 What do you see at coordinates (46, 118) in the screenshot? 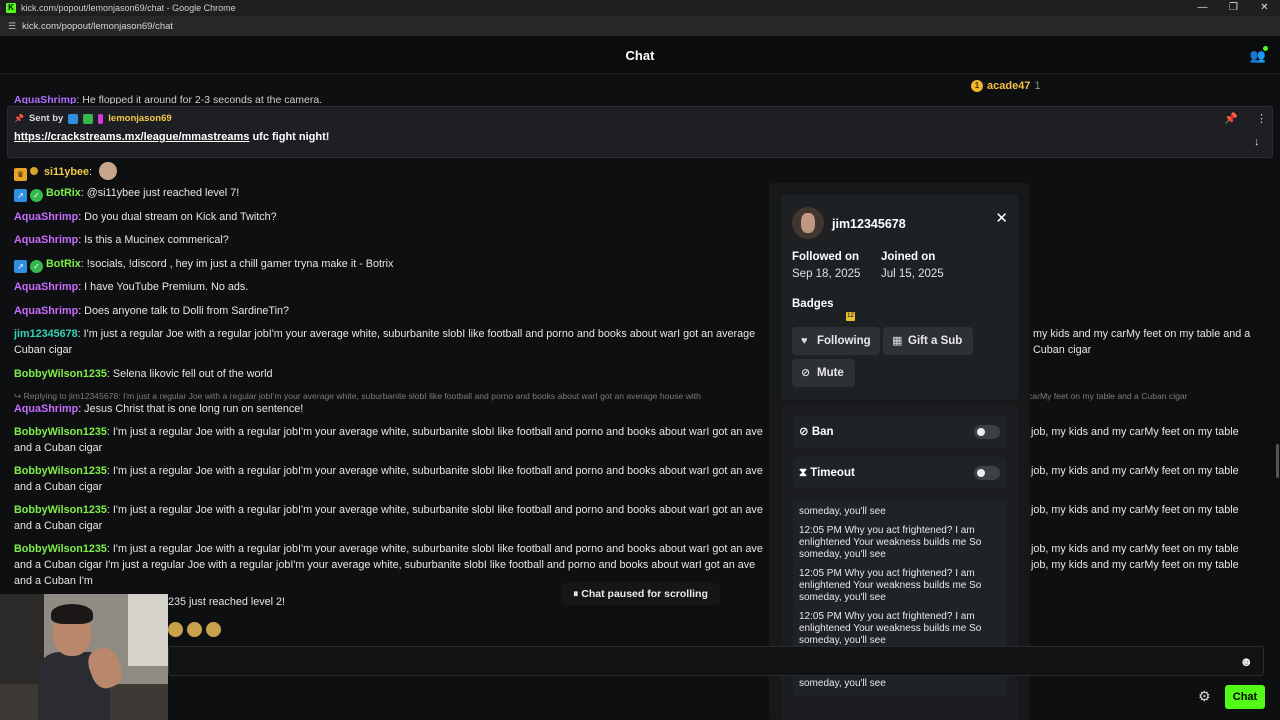
I see `sent-by-label: Sent by` at bounding box center [46, 118].